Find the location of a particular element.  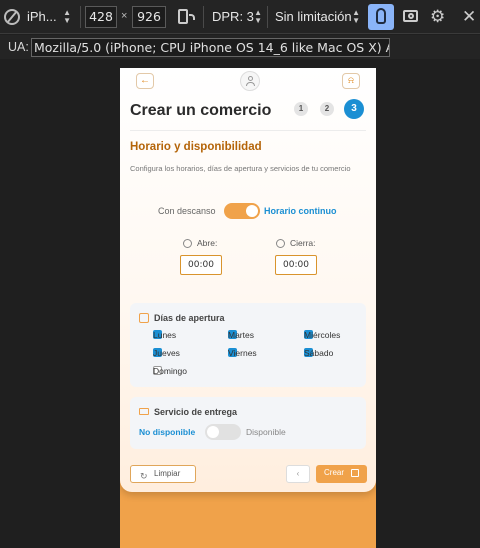

device-select: iPh... ▲ ▼ is located at coordinates (49, 17).